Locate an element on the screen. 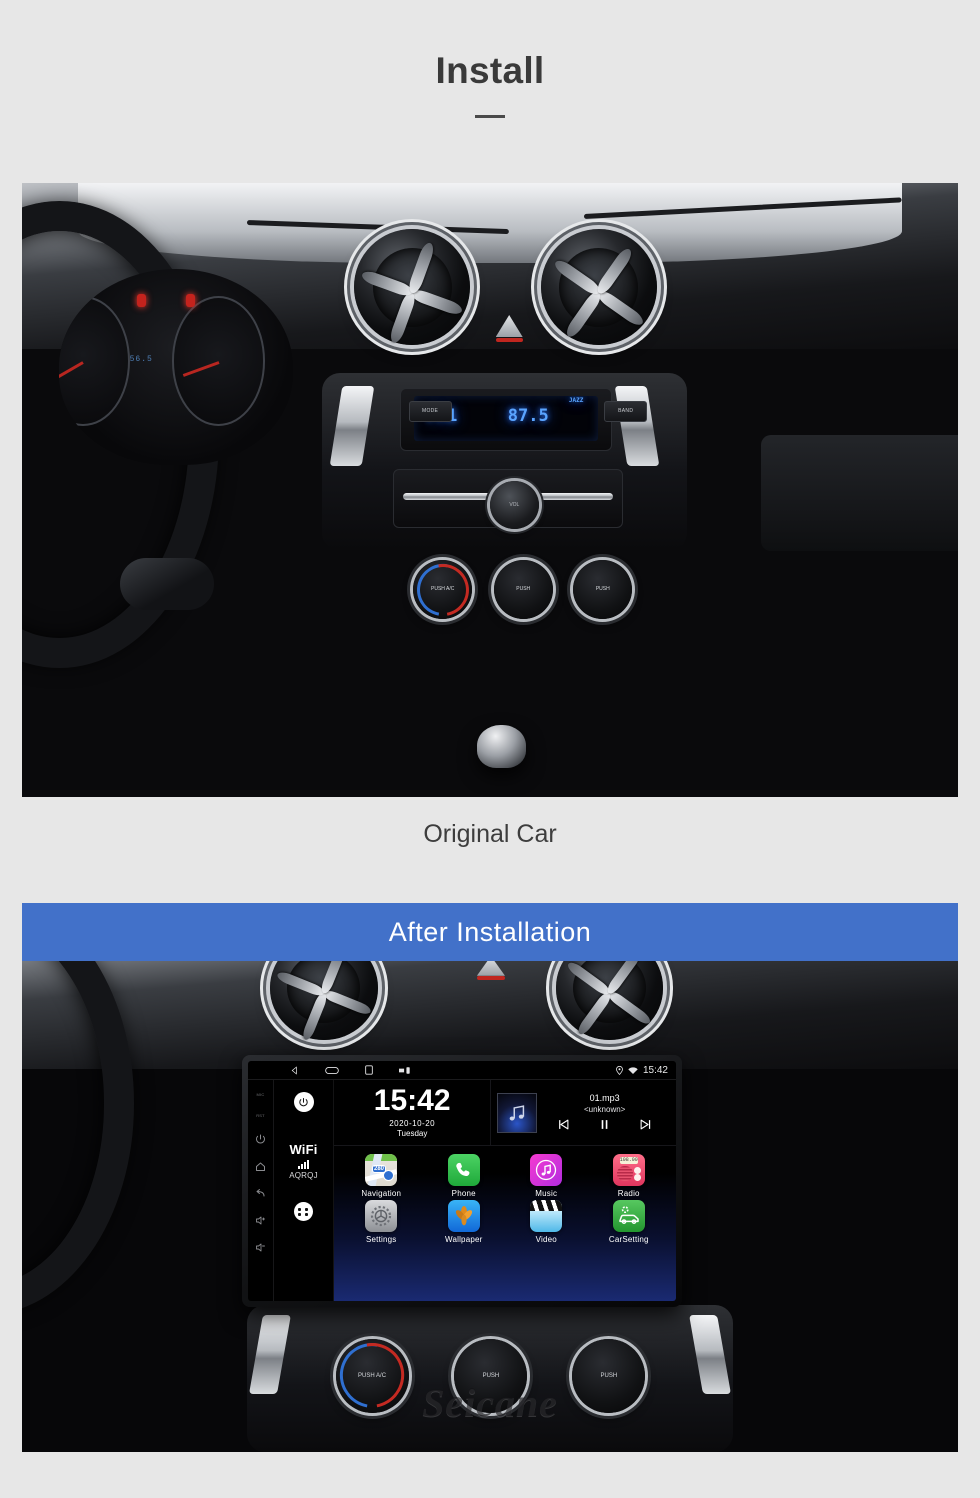  clock-date: 2020-10-20 is located at coordinates (412, 1124).